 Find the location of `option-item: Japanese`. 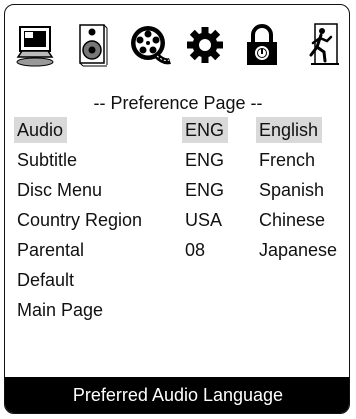

option-item: Japanese is located at coordinates (298, 250).